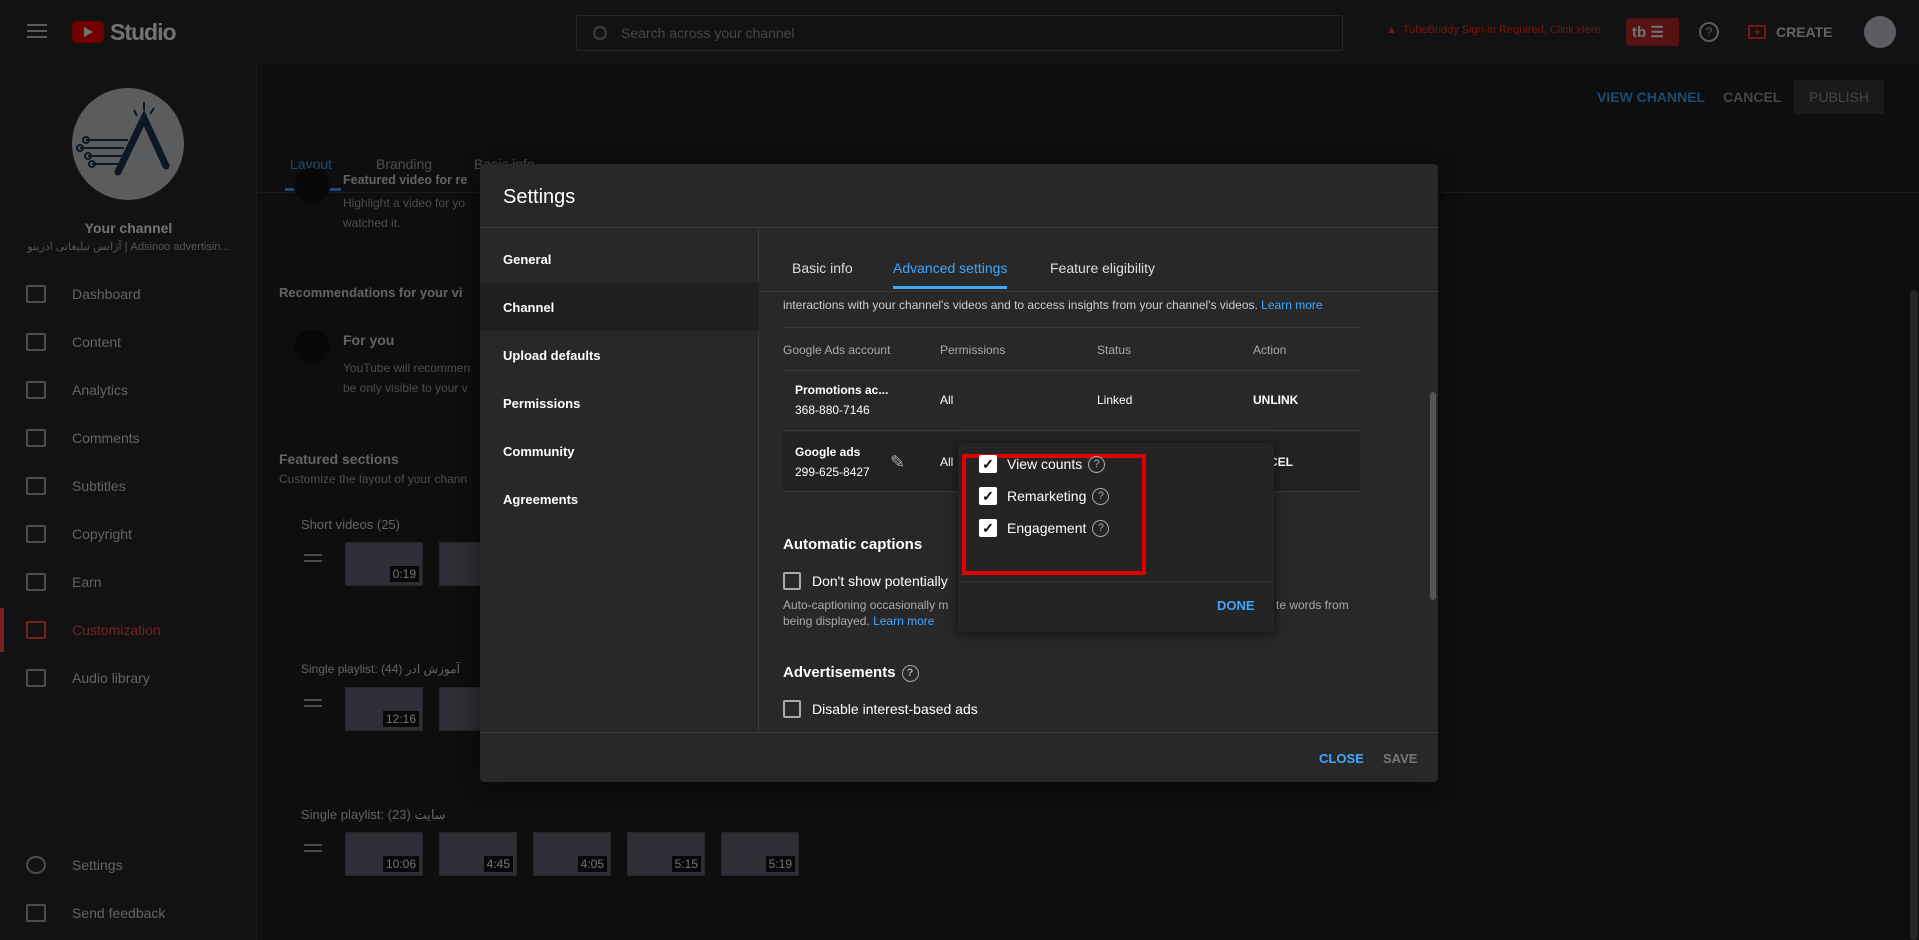 Image resolution: width=1919 pixels, height=940 pixels. What do you see at coordinates (36, 390) in the screenshot?
I see `analytics-icon` at bounding box center [36, 390].